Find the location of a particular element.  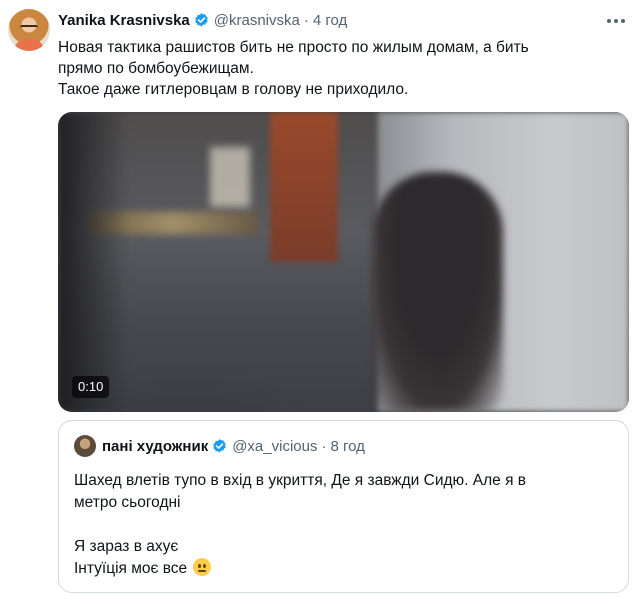

avatar-glasses is located at coordinates (29, 27).